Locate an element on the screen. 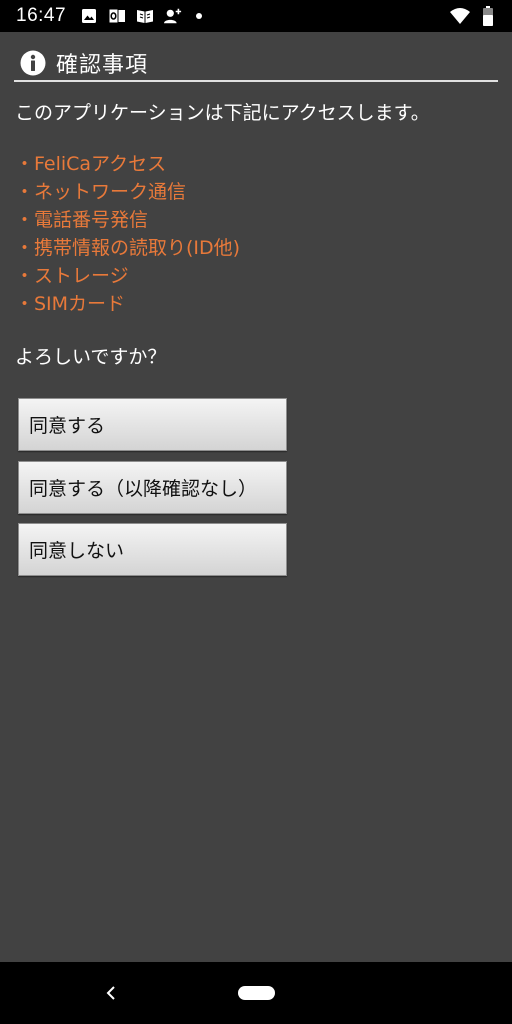 The image size is (512, 1024). book-icon is located at coordinates (145, 16).